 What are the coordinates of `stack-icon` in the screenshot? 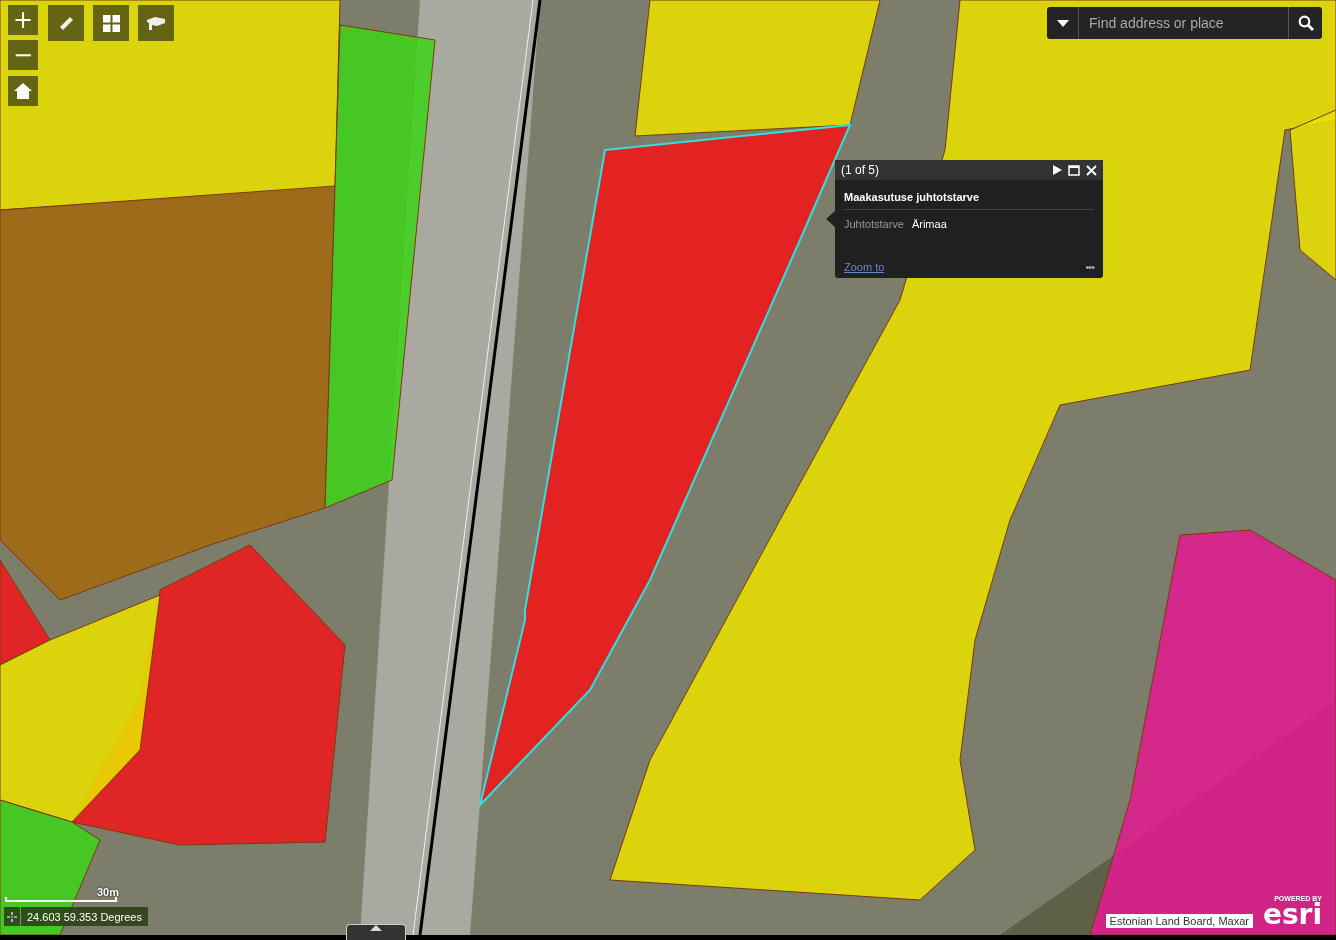 It's located at (156, 23).